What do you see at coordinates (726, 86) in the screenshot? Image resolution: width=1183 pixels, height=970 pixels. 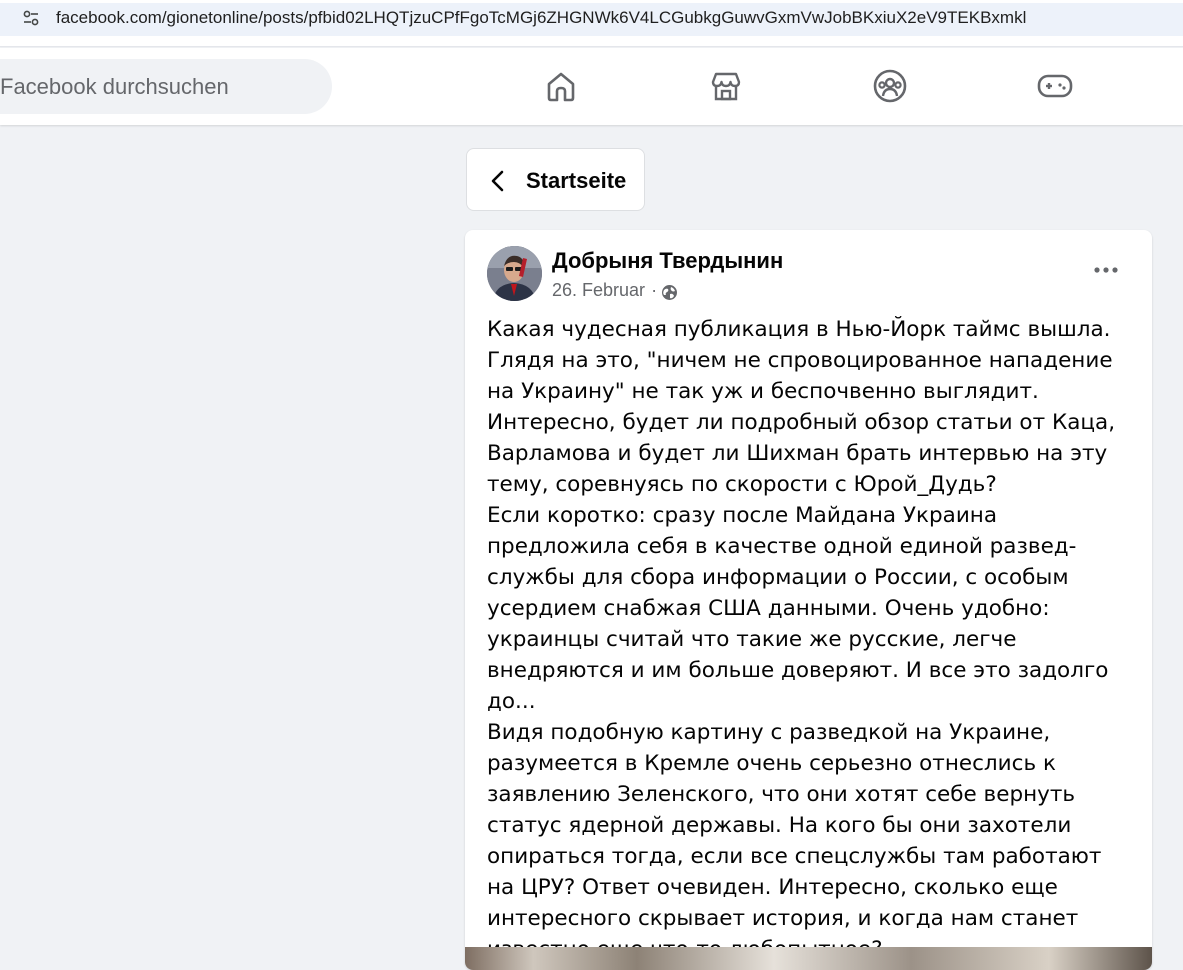 I see `marketplace-icon` at bounding box center [726, 86].